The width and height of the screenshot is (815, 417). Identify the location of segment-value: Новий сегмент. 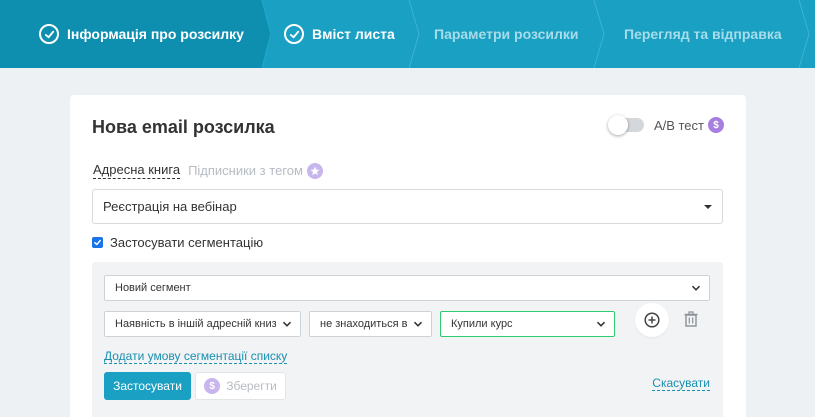
(153, 288).